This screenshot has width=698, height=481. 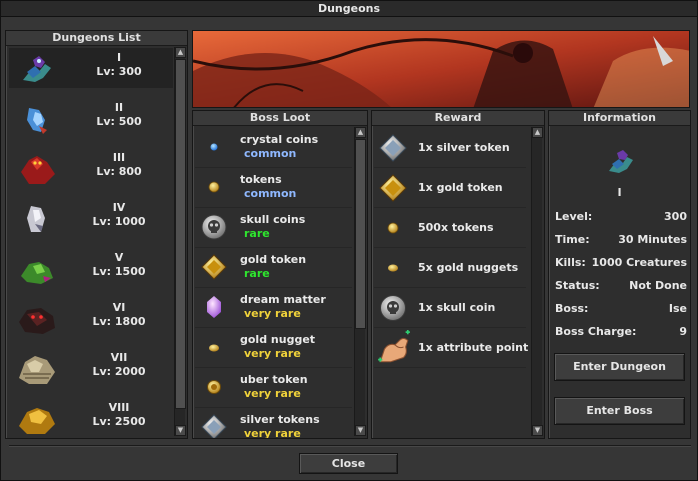 I want to click on gold-nugget-icon, so click(x=214, y=348).